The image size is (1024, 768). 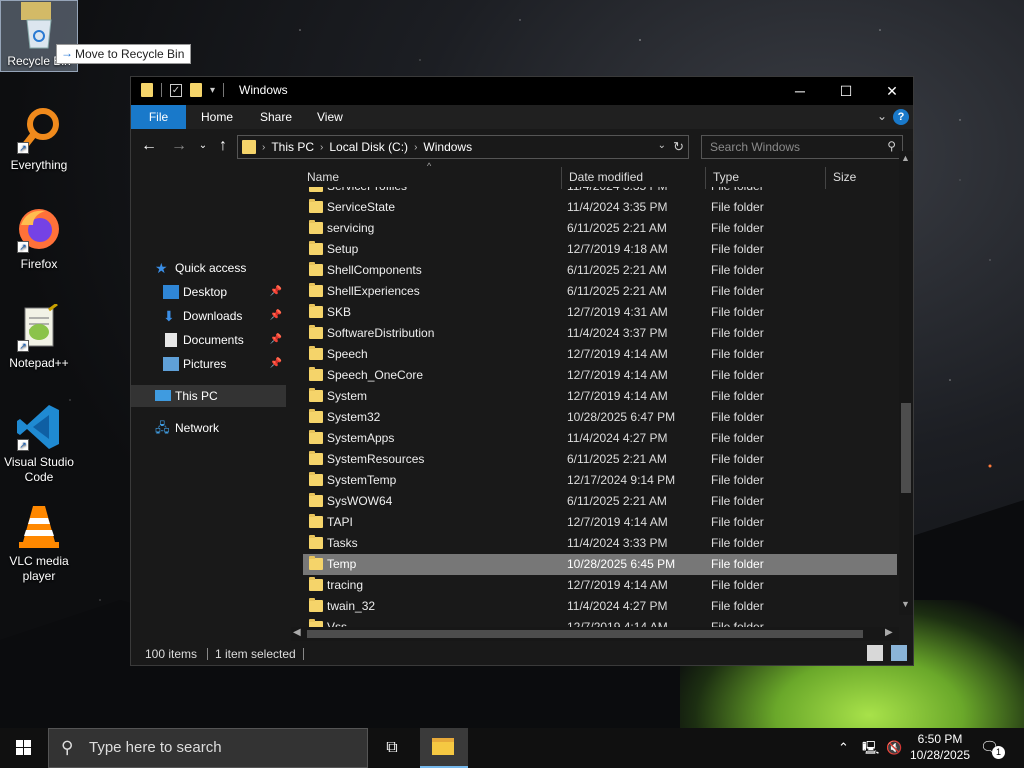 What do you see at coordinates (208, 268) in the screenshot?
I see `nav-quick-access: ★ Quick access` at bounding box center [208, 268].